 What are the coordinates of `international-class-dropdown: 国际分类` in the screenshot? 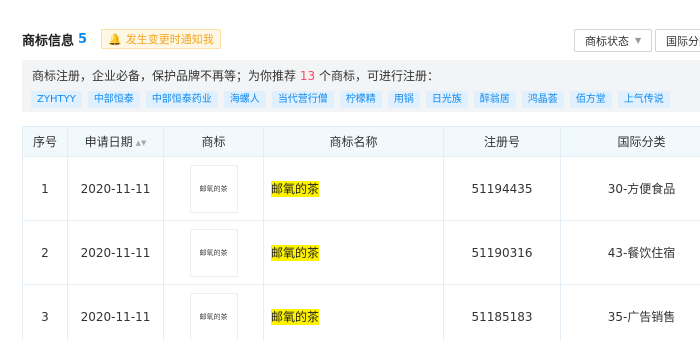 It's located at (677, 40).